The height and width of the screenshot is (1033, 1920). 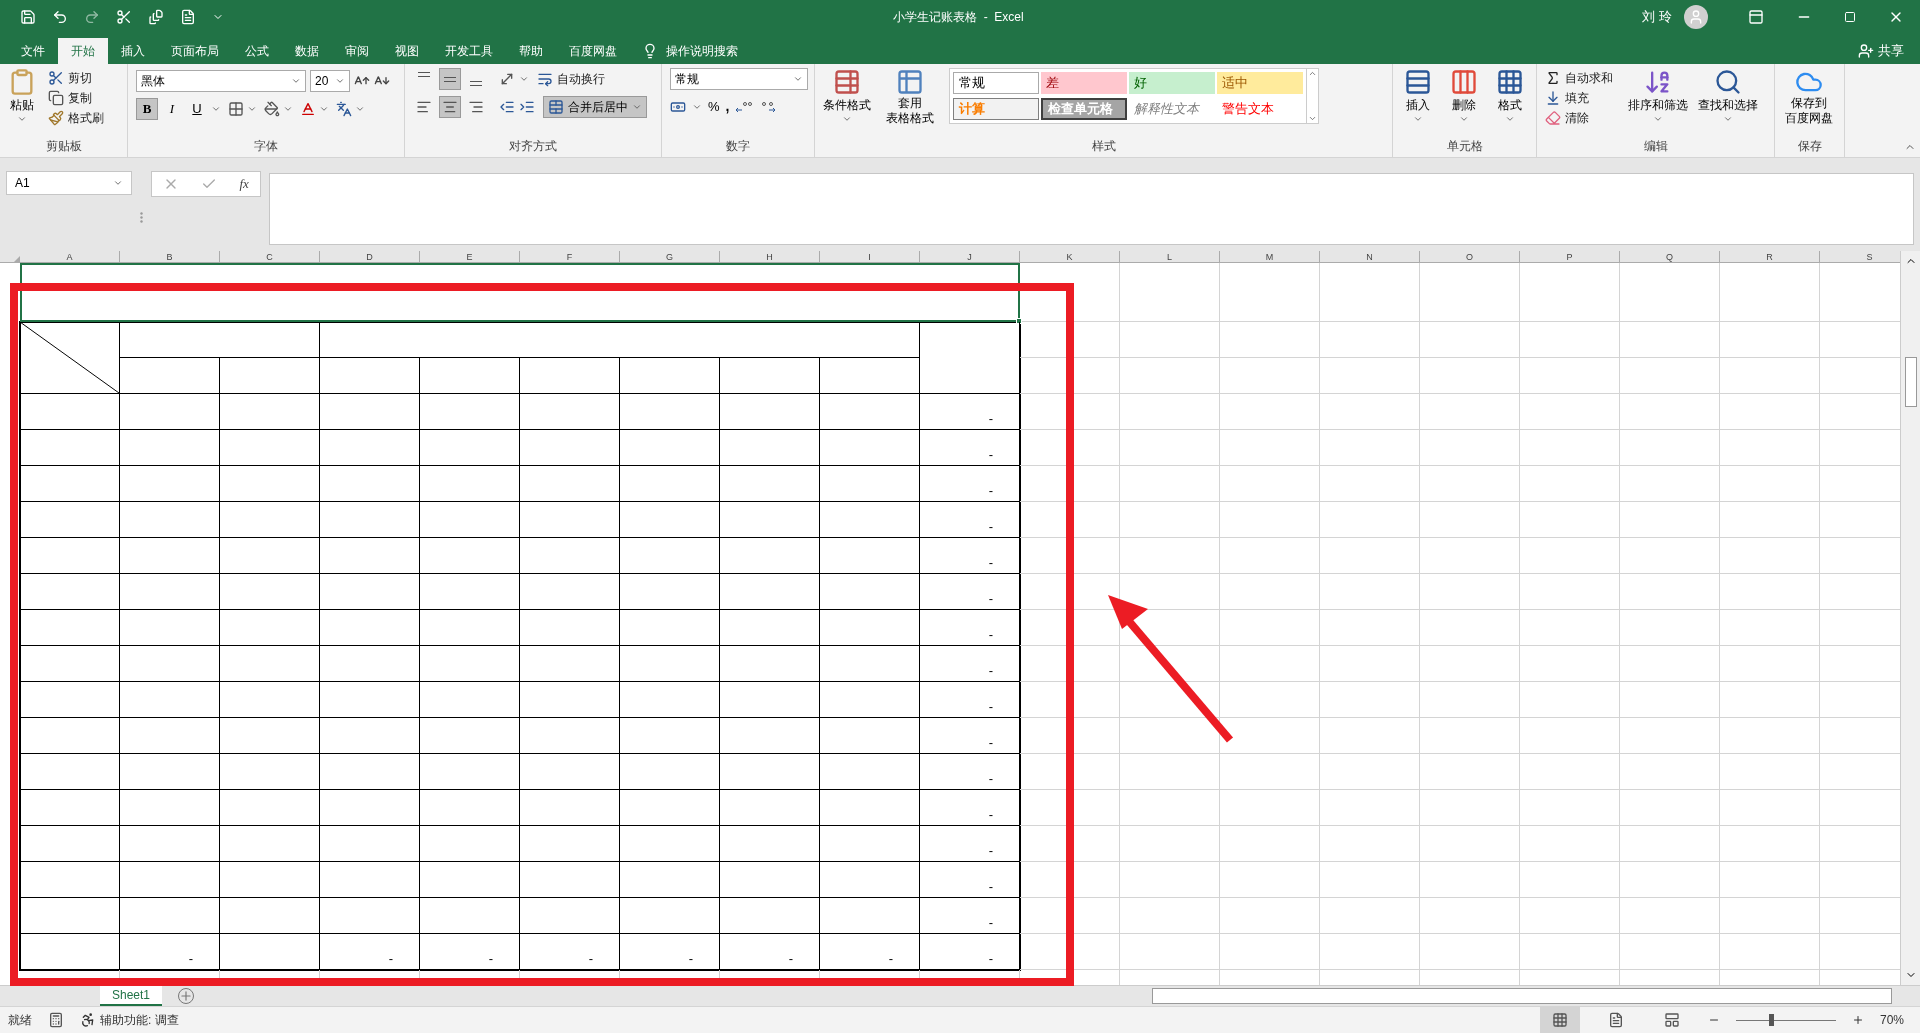 I want to click on decrease-decimal-icon, so click(x=768, y=106).